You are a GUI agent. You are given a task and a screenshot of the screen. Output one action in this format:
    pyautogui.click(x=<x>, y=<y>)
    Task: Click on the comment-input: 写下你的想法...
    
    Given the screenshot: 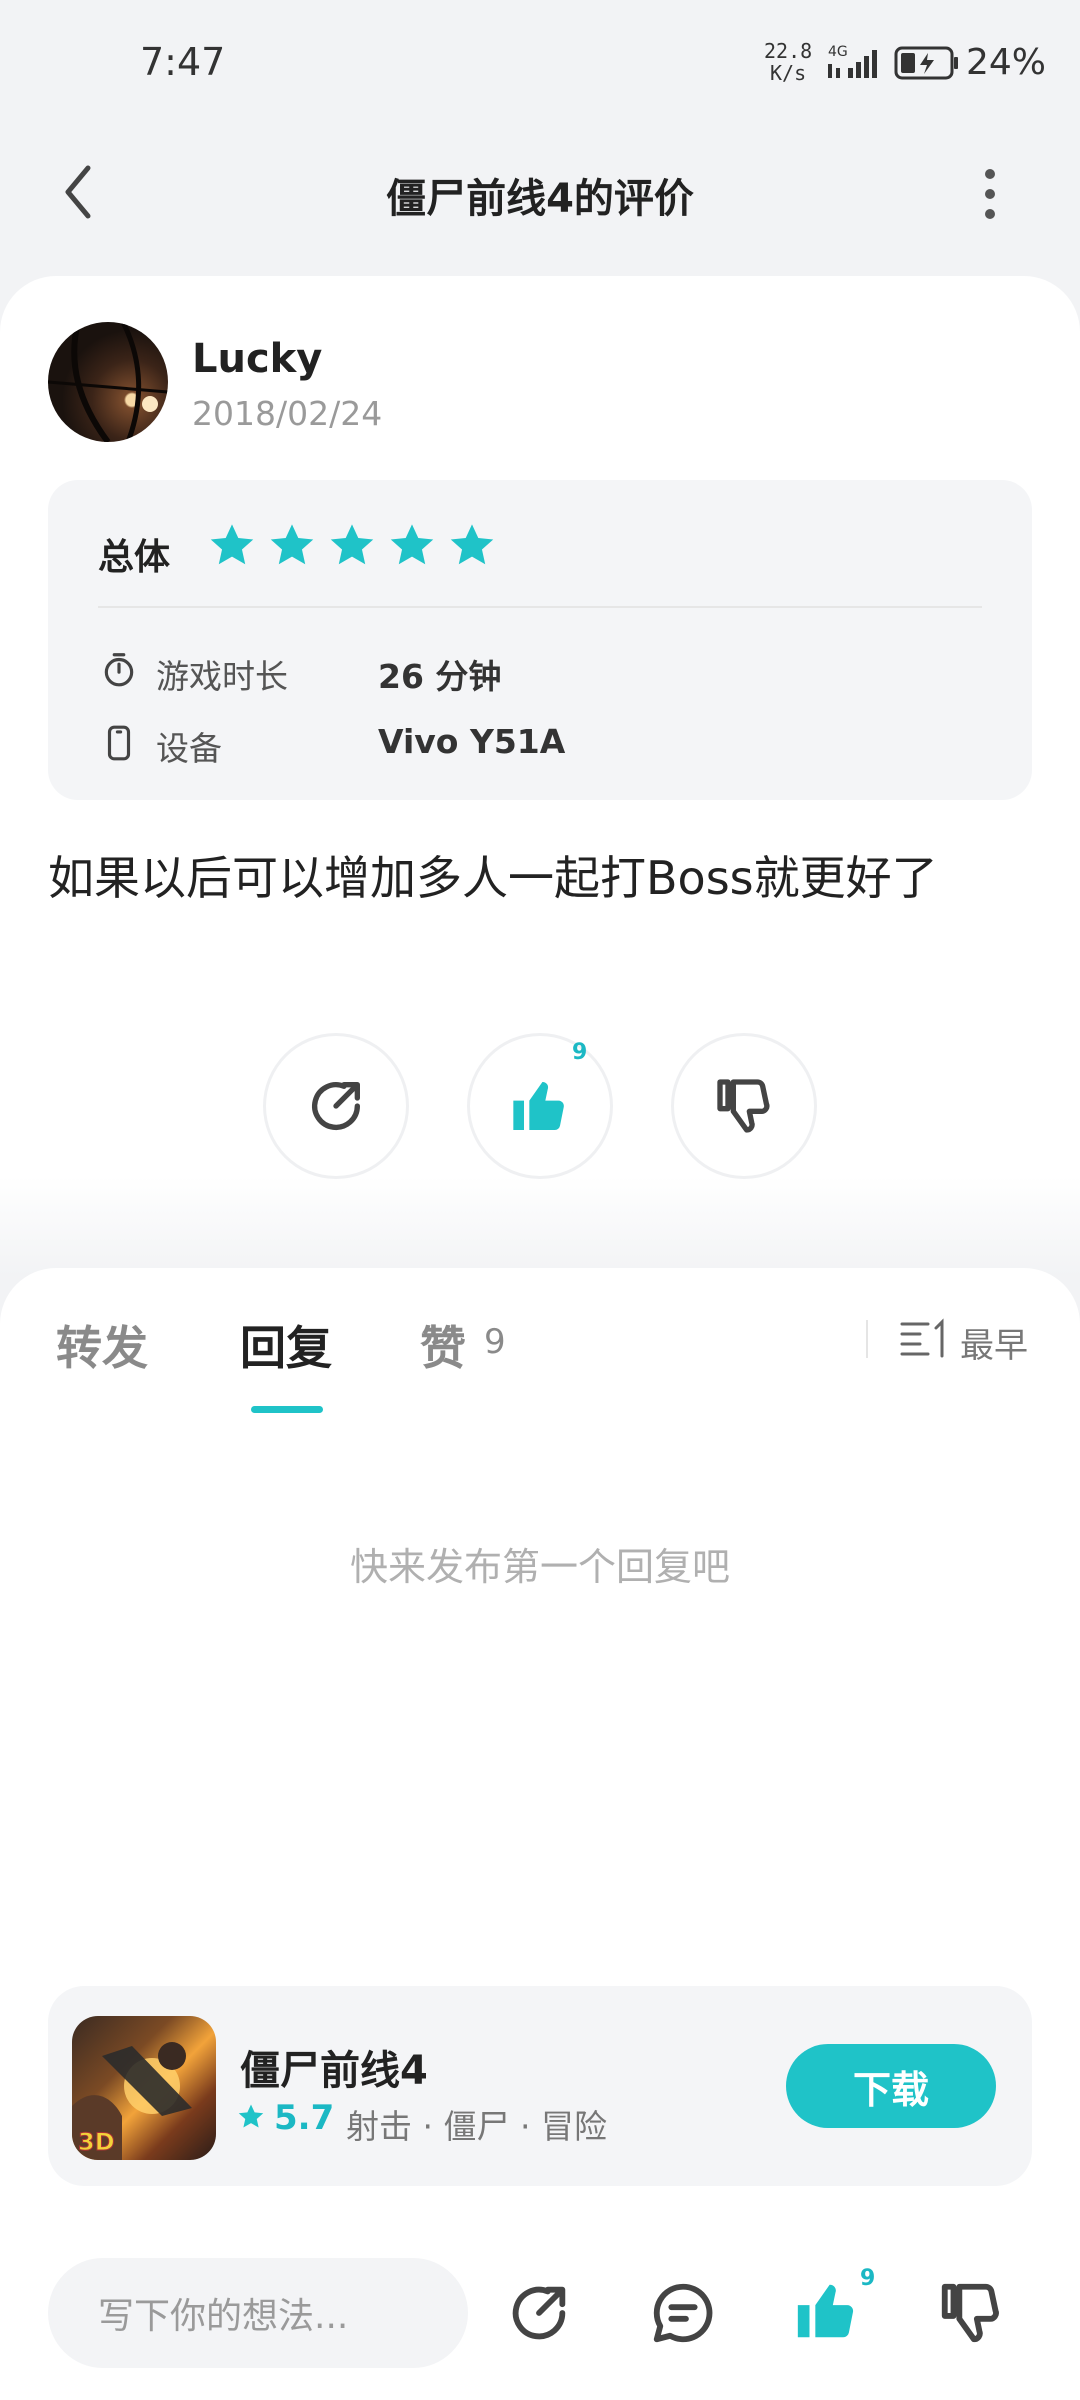 What is the action you would take?
    pyautogui.click(x=258, y=2313)
    